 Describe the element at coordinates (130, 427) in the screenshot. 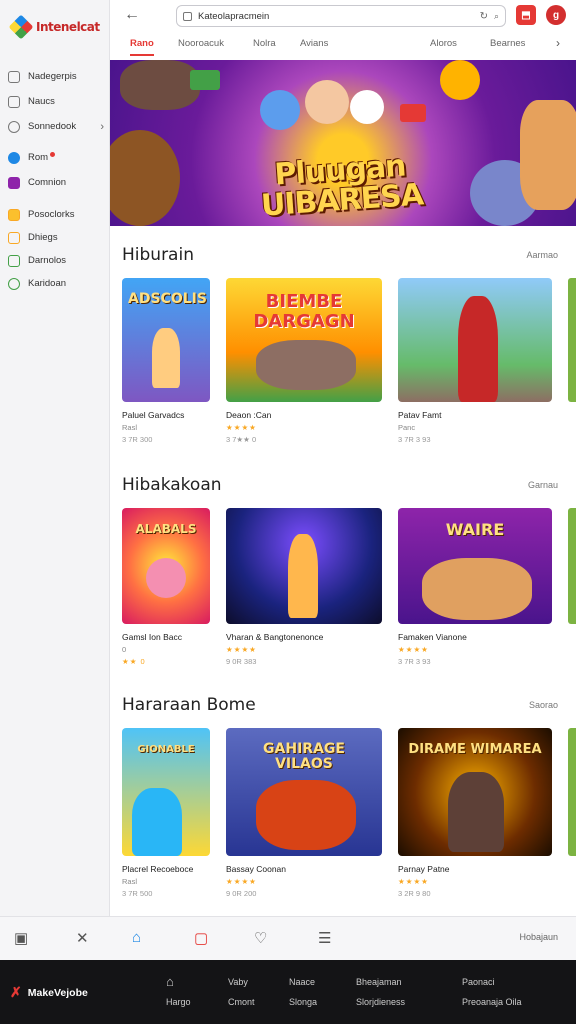

I see `card-subtitle: Rasl` at that location.